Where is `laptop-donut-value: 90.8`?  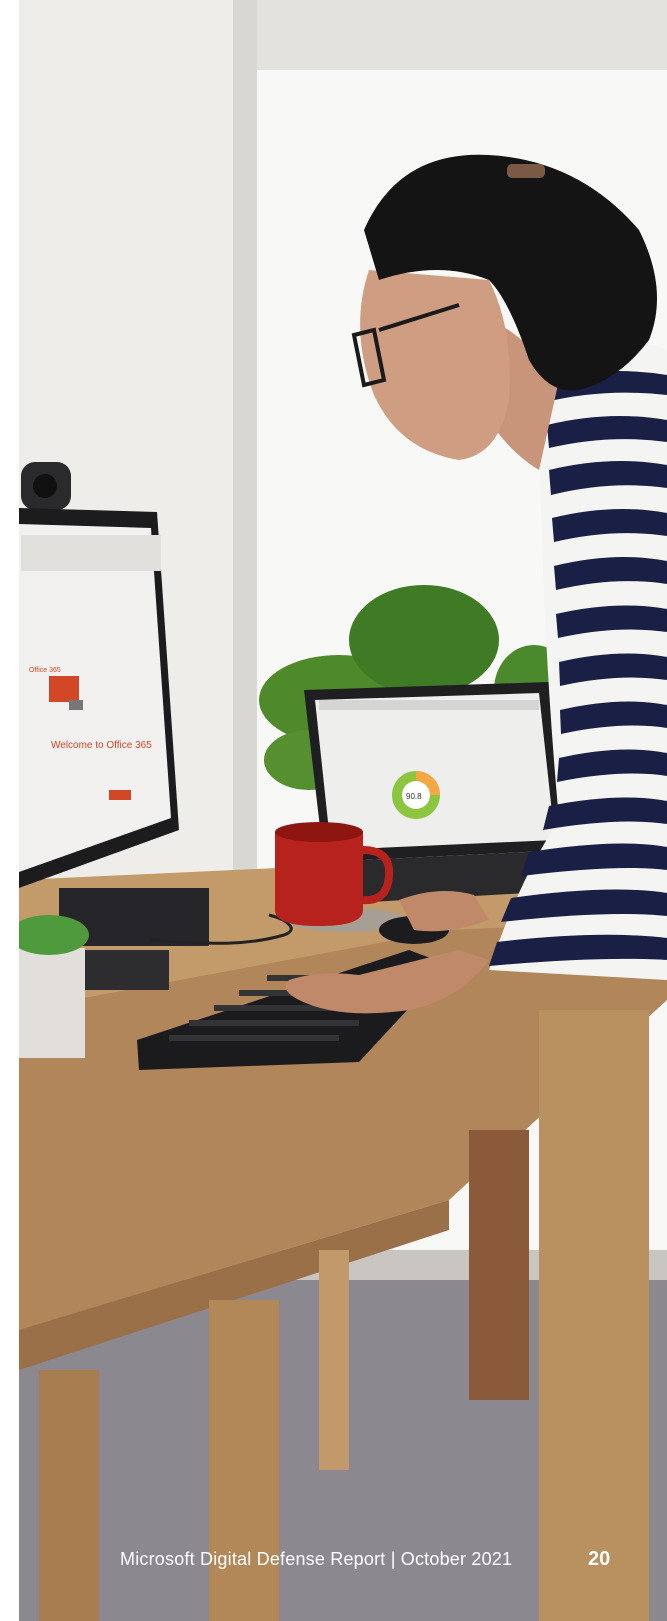 laptop-donut-value: 90.8 is located at coordinates (414, 796).